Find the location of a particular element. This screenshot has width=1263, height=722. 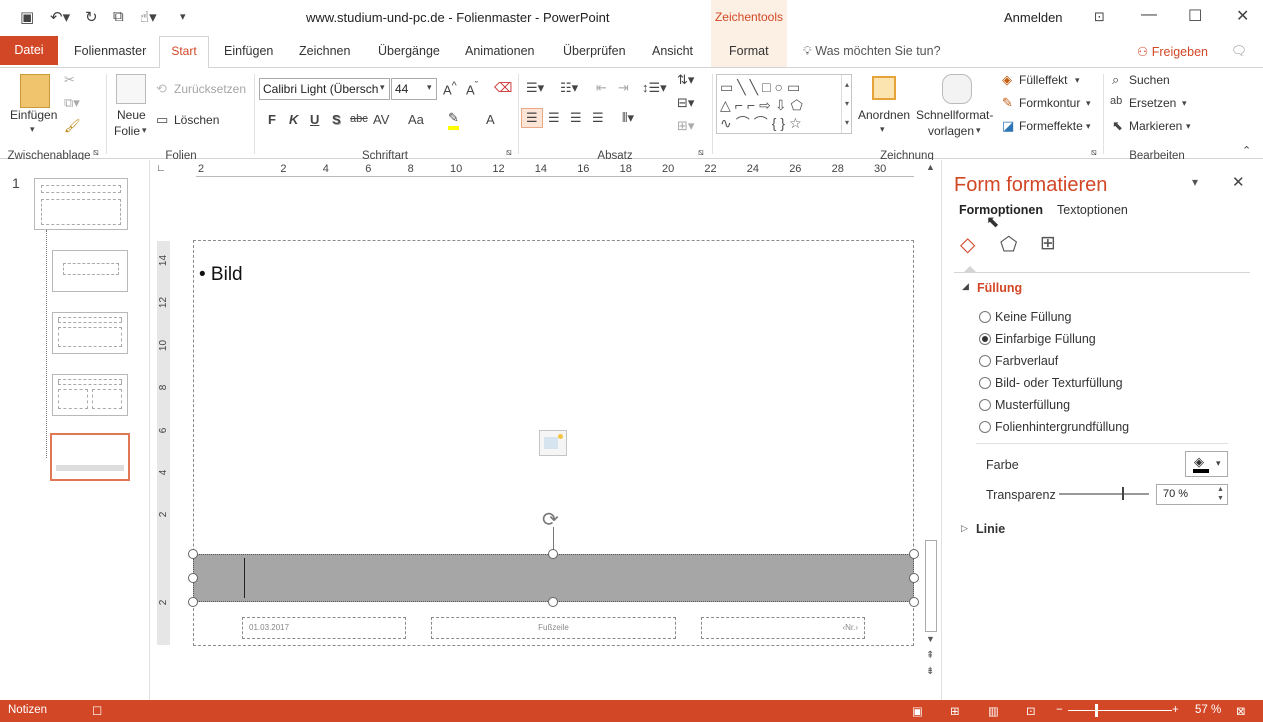

paste-icon is located at coordinates (35, 91).